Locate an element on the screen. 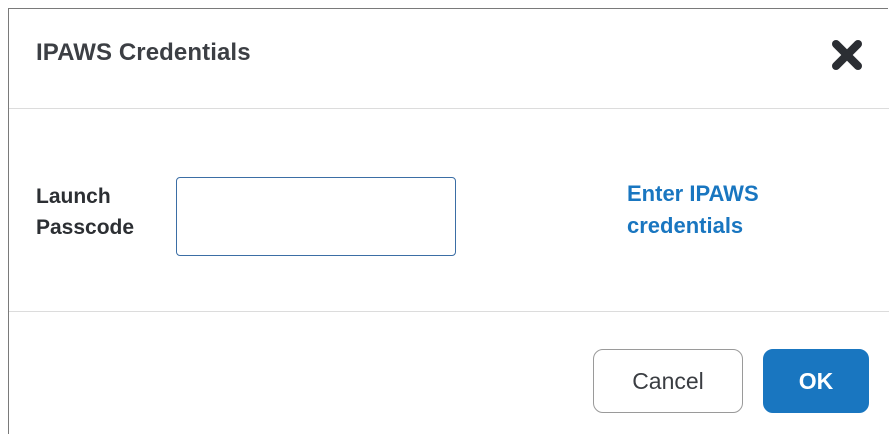  launch-passcode-label: Launch Passcode is located at coordinates (85, 212).